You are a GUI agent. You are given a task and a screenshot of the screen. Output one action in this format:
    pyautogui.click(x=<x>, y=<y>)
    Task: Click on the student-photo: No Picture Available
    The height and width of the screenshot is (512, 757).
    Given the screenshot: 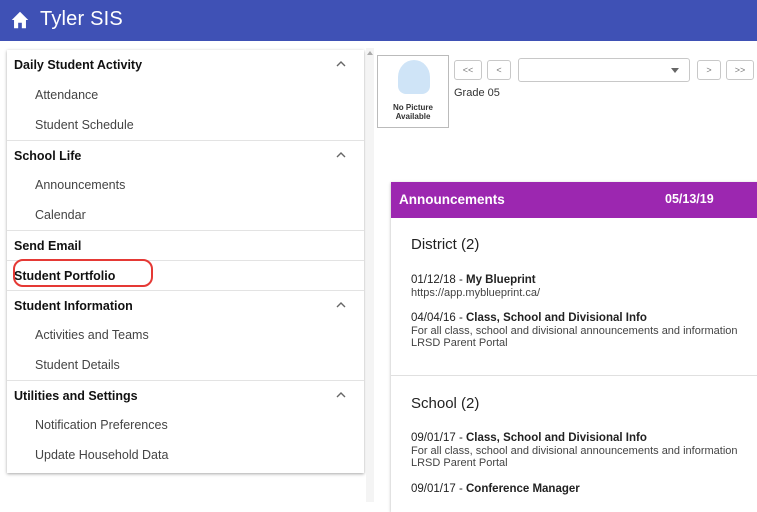 What is the action you would take?
    pyautogui.click(x=413, y=91)
    